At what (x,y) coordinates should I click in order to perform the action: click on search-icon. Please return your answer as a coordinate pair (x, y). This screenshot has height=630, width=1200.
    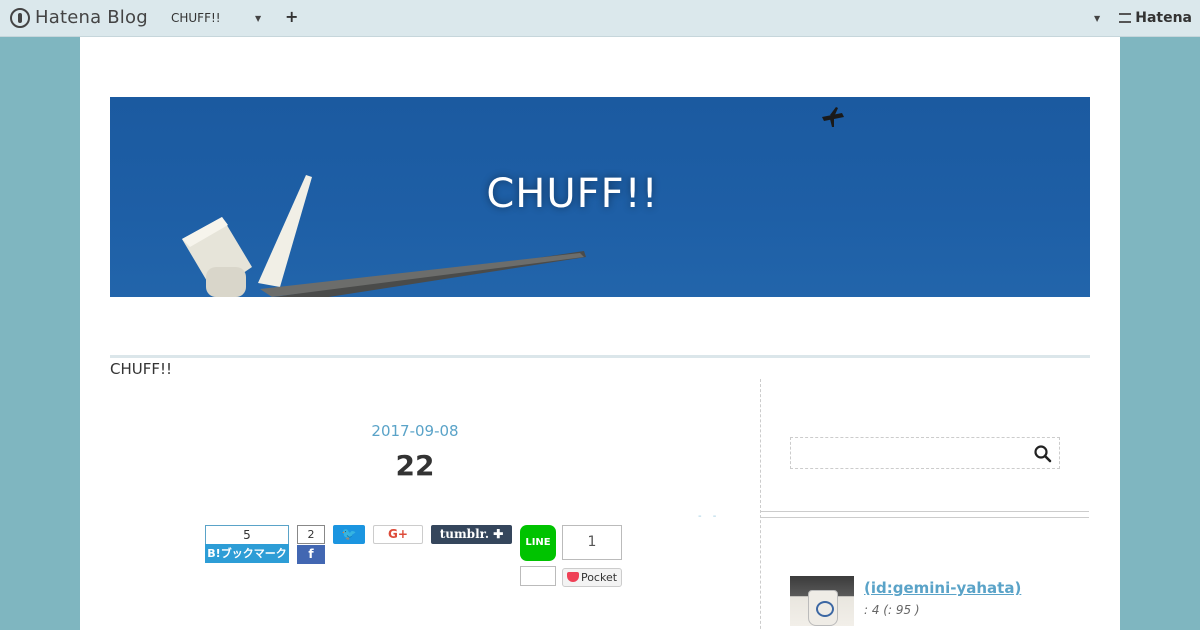
    Looking at the image, I should click on (1043, 454).